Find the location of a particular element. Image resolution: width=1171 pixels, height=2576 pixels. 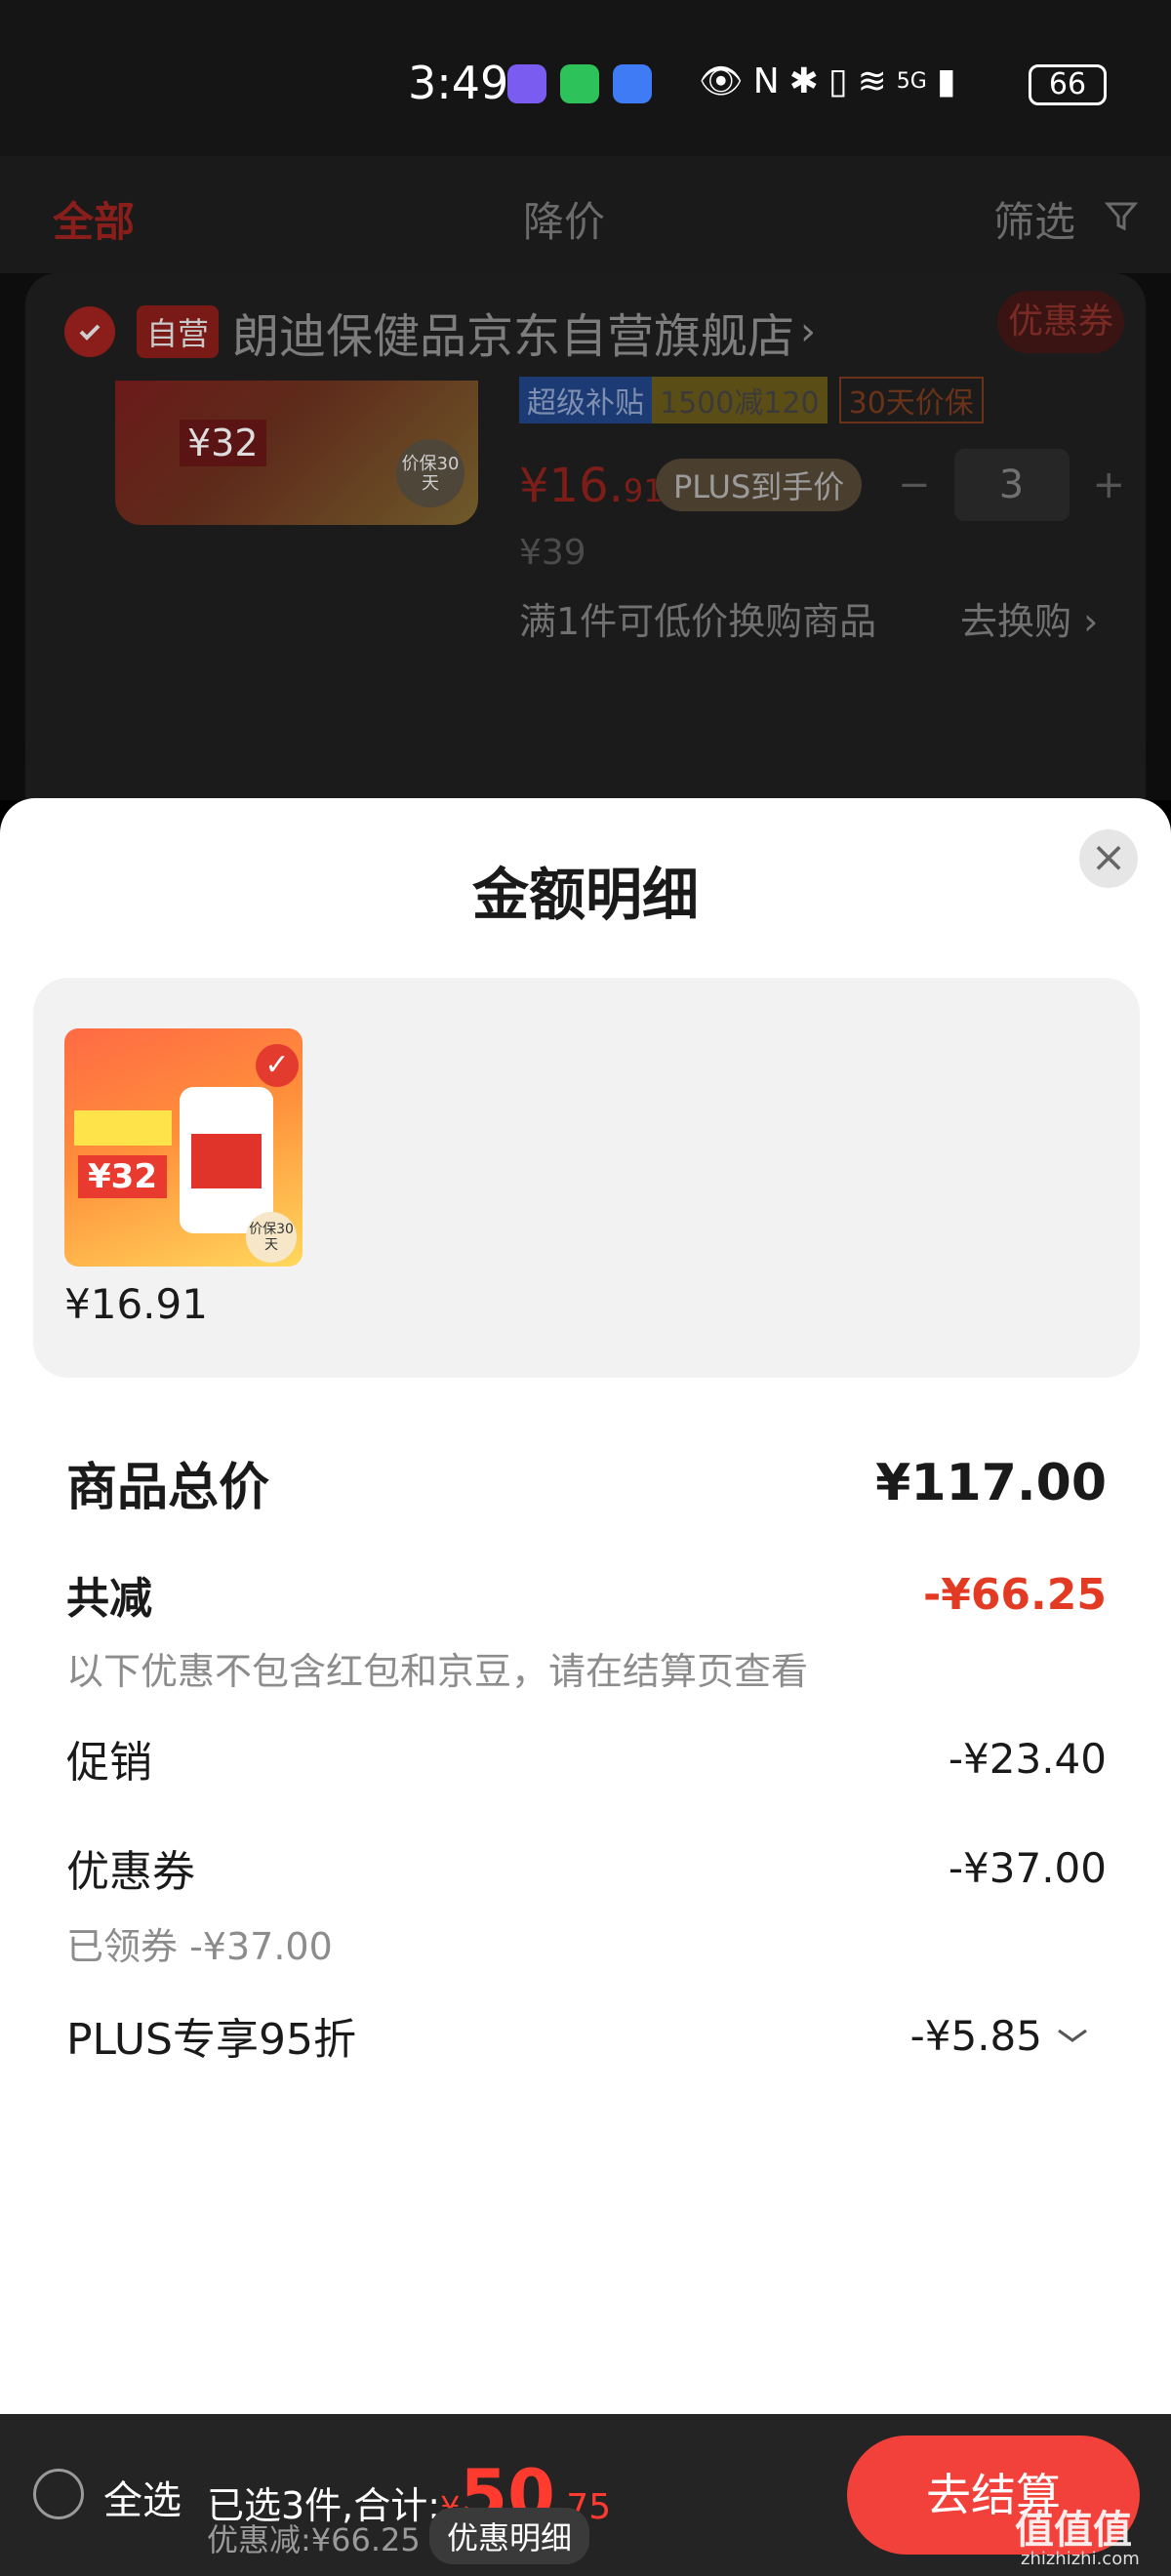

next-shop-card is located at coordinates (585, 767).